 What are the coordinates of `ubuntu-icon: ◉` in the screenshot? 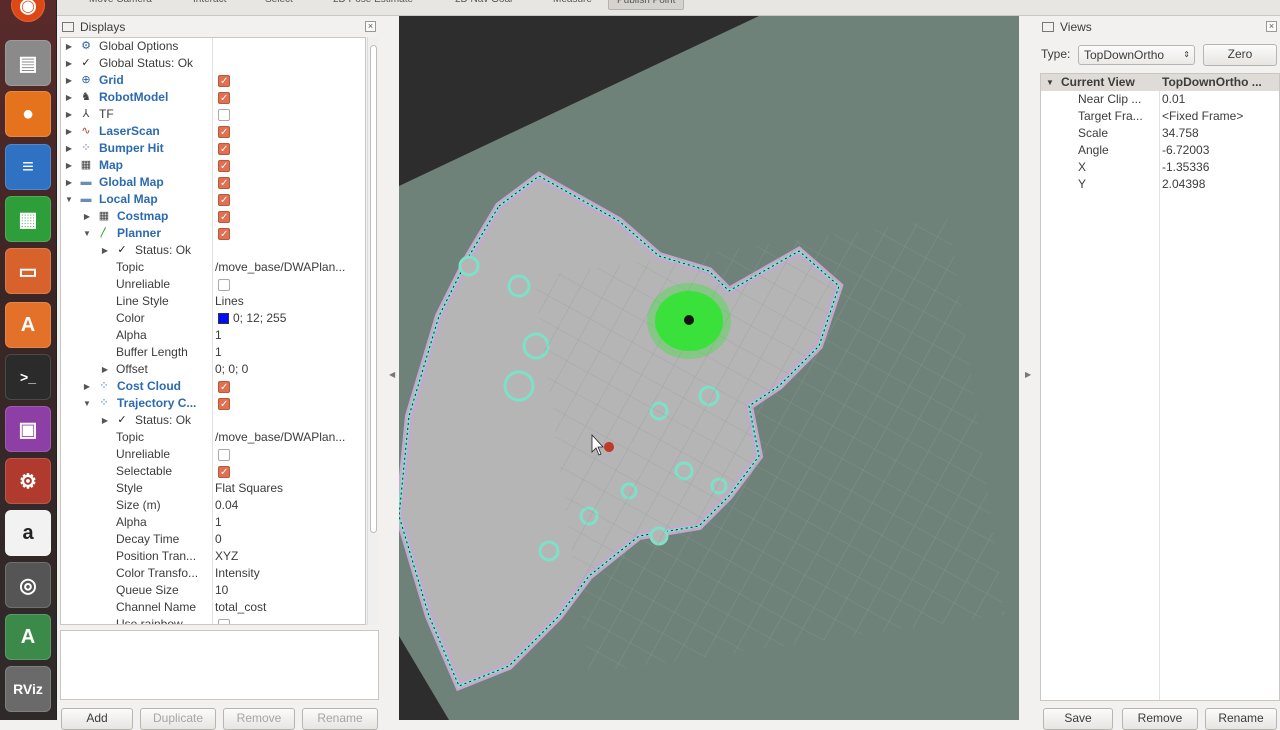 It's located at (28, 11).